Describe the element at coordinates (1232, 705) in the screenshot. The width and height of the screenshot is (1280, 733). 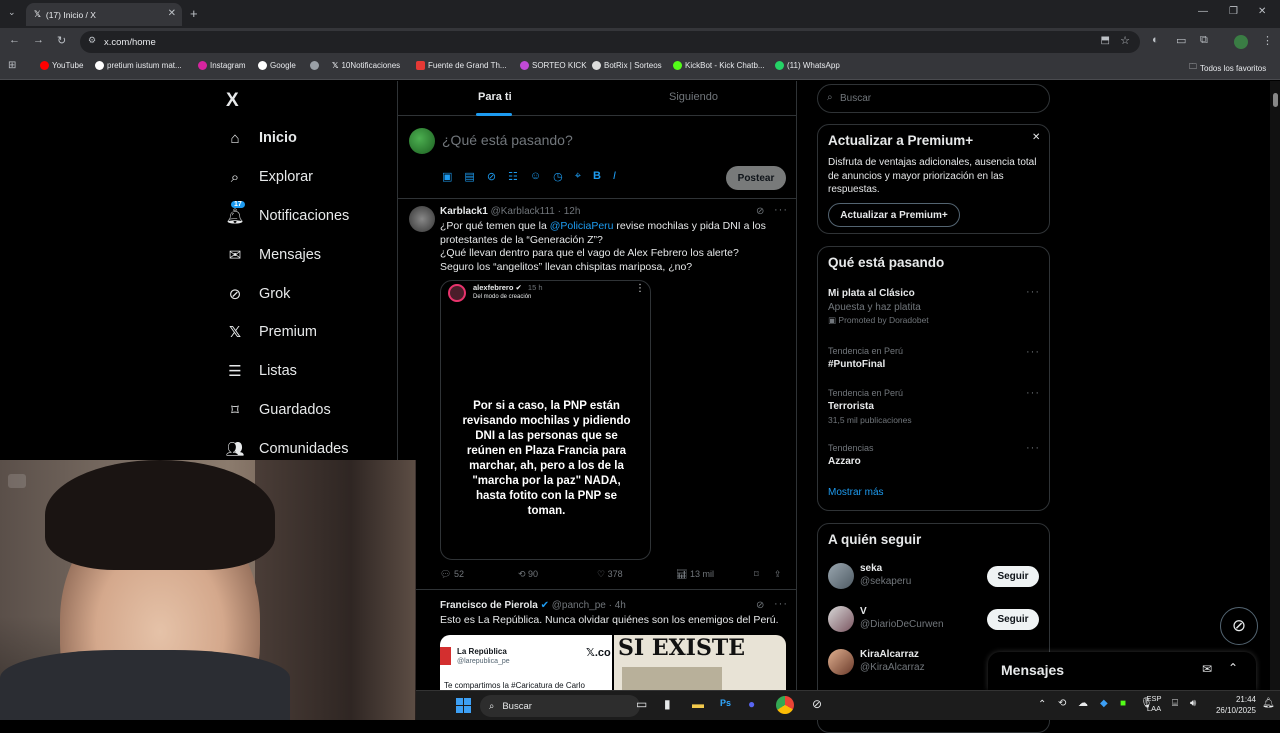
I see `clock: 21:44 26/10/2025` at that location.